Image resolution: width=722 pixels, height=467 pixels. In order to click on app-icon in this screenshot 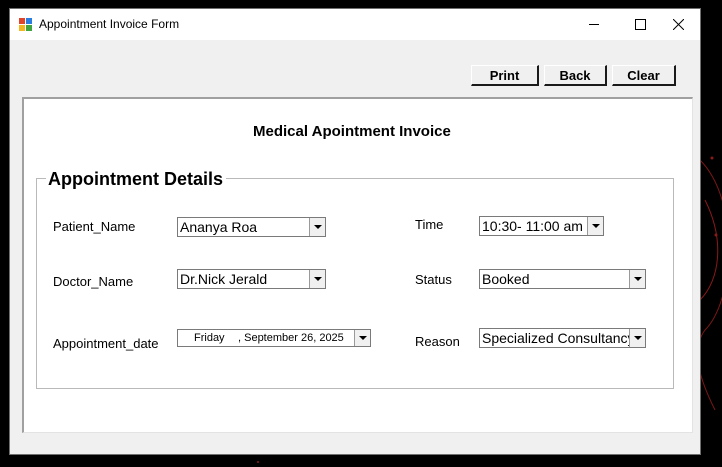, I will do `click(25, 24)`.